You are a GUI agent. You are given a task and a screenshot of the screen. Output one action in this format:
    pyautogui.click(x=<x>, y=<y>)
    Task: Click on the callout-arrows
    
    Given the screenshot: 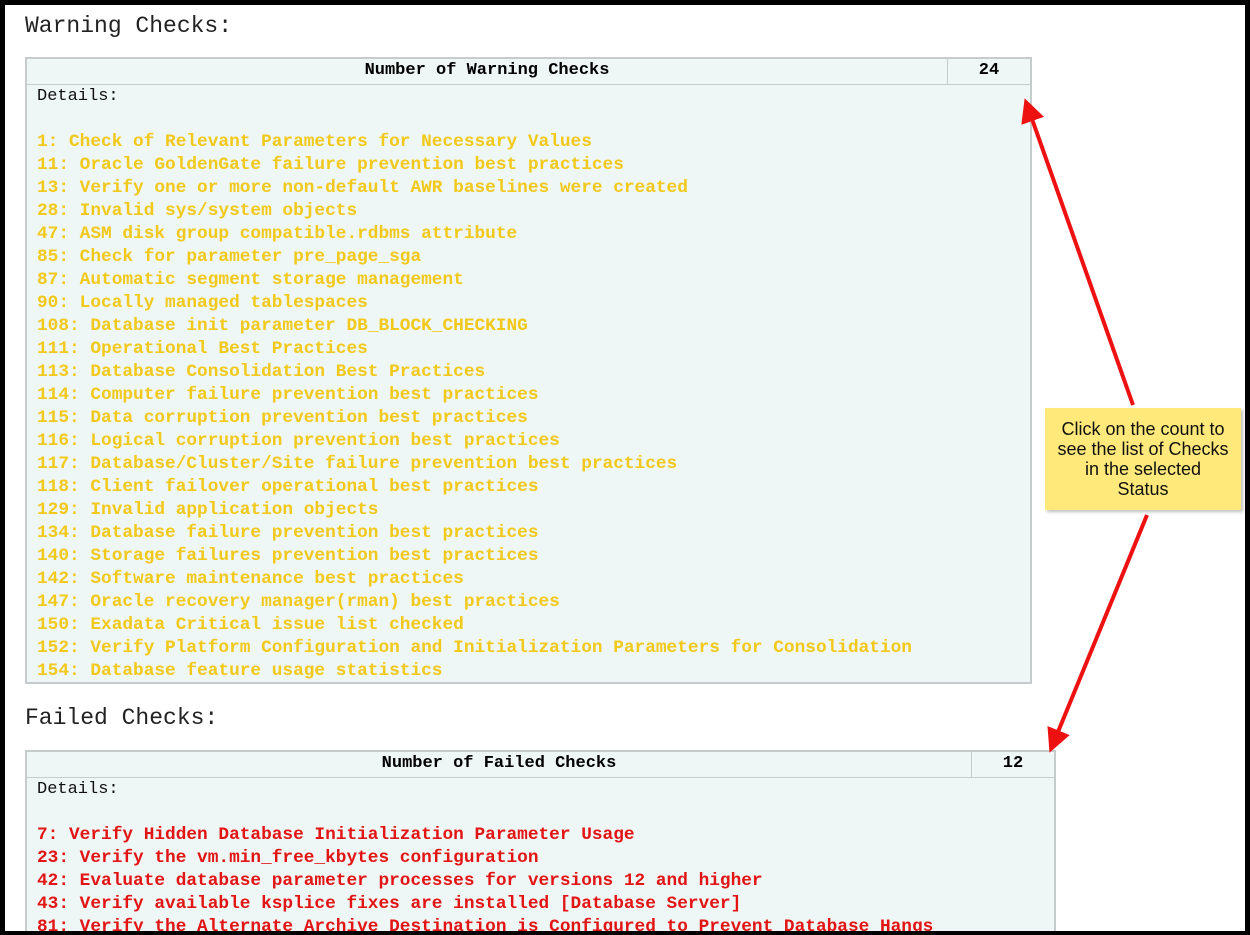 What is the action you would take?
    pyautogui.click(x=1085, y=425)
    